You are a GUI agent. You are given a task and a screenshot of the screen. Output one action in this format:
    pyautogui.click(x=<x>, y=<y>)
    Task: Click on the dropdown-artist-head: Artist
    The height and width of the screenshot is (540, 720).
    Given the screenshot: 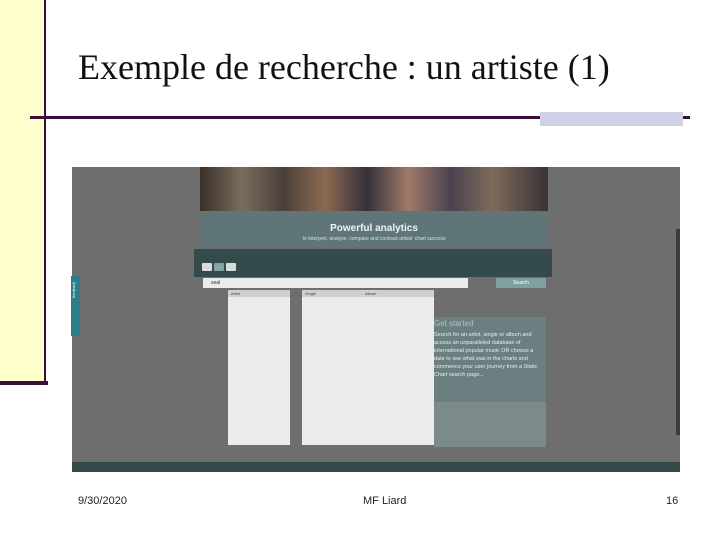 What is the action you would take?
    pyautogui.click(x=259, y=293)
    